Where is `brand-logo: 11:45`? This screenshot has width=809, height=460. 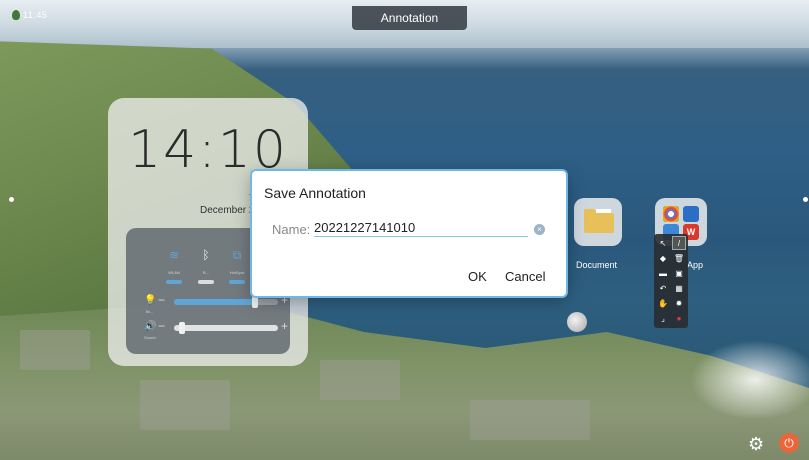
brand-logo: 11:45 is located at coordinates (29, 15).